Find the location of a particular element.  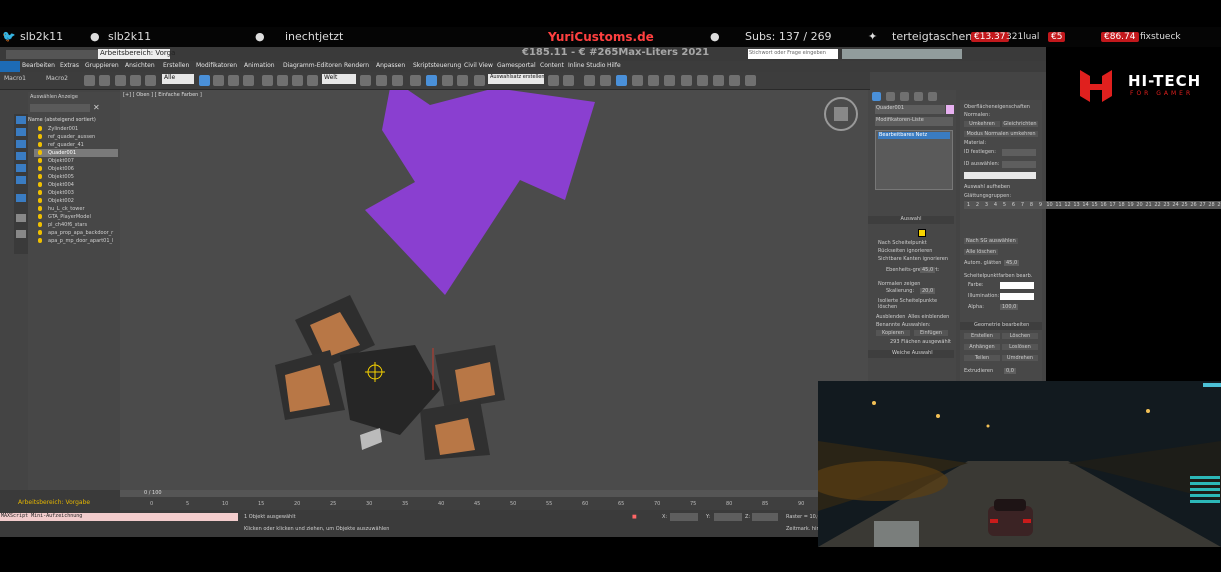

purple-plane-mesh is located at coordinates (480, 192).